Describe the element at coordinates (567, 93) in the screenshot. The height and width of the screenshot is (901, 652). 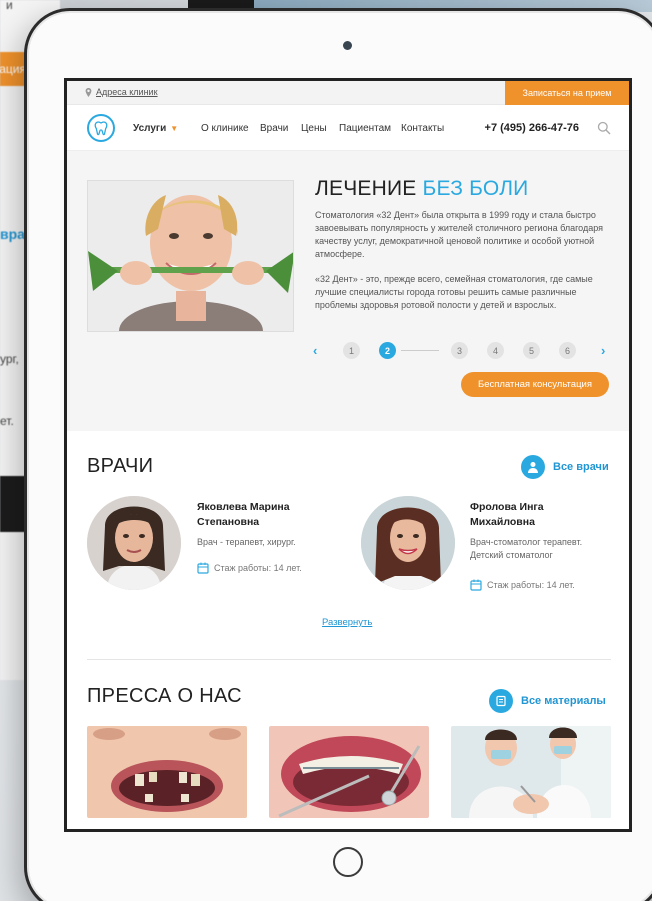
I see `signup-button: Записаться на прием` at that location.